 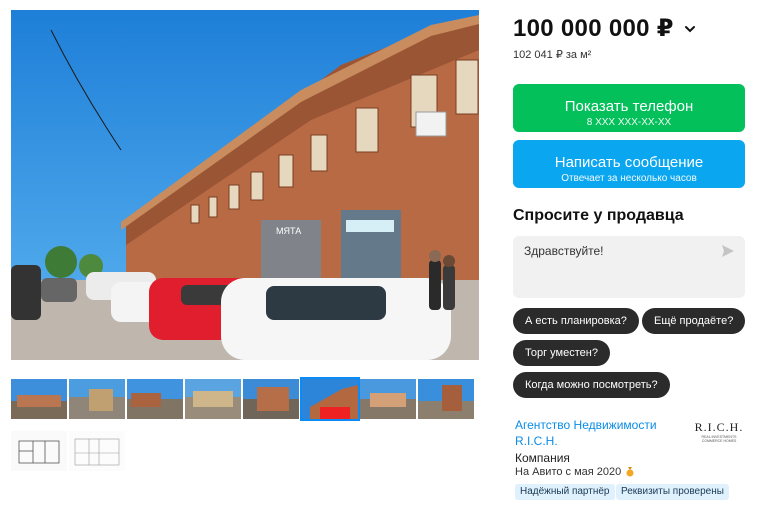 I want to click on send-icon, so click(x=728, y=251).